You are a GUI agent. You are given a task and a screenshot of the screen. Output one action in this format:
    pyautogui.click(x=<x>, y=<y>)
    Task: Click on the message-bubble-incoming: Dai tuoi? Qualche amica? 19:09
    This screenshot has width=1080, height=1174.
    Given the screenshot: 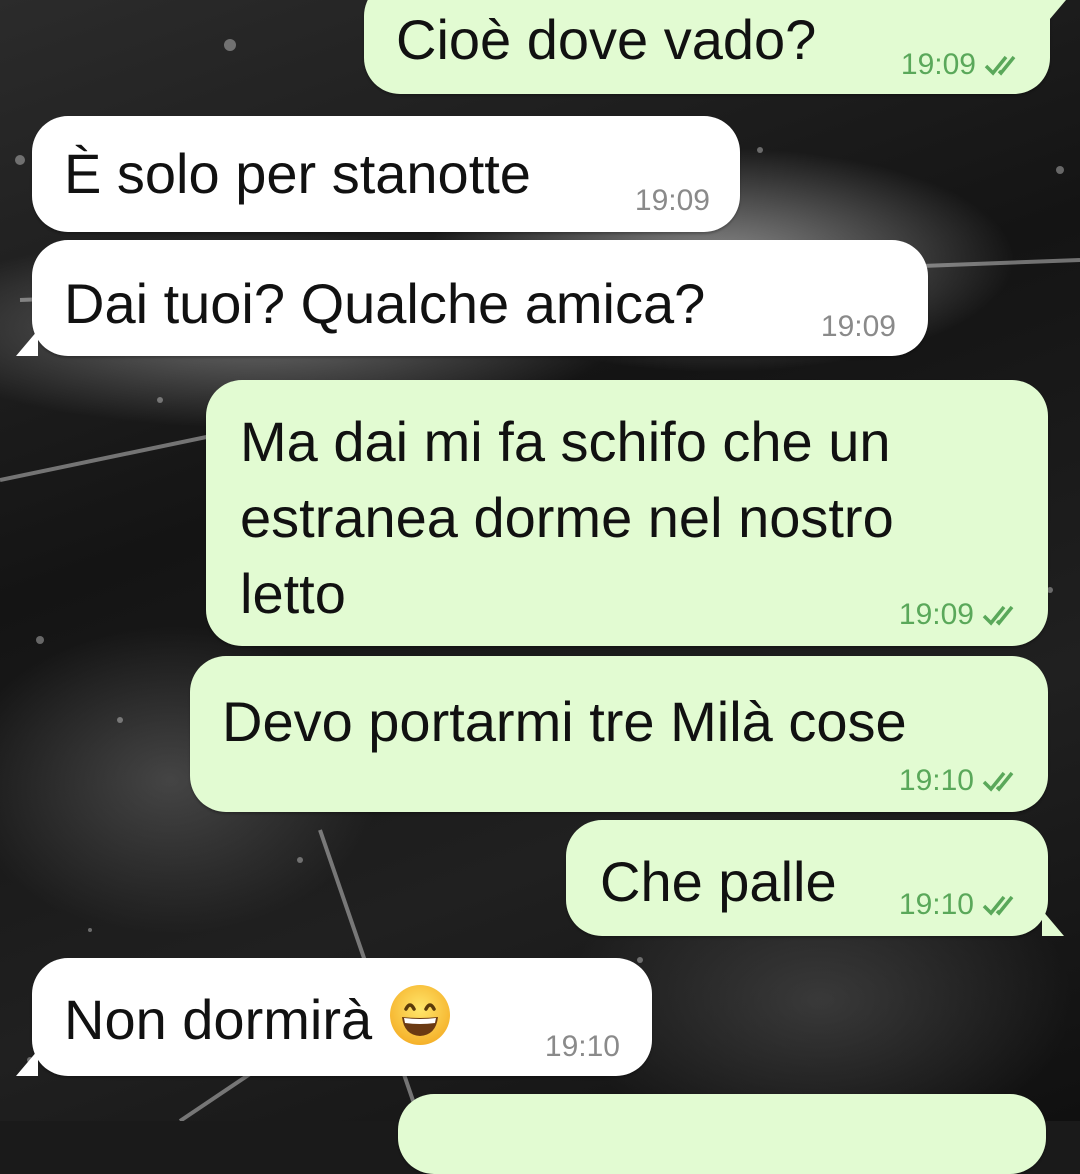 What is the action you would take?
    pyautogui.click(x=472, y=298)
    